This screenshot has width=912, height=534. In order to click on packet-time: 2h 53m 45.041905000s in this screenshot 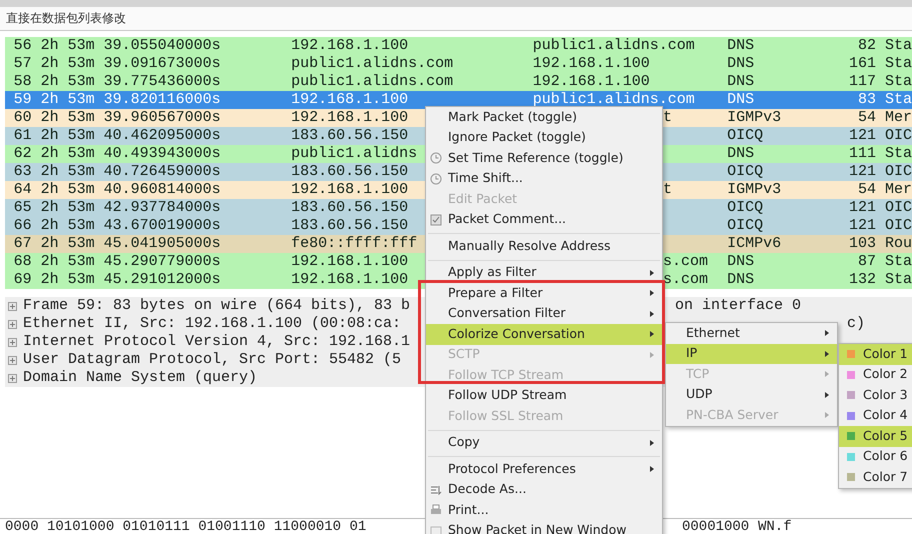, I will do `click(131, 244)`.